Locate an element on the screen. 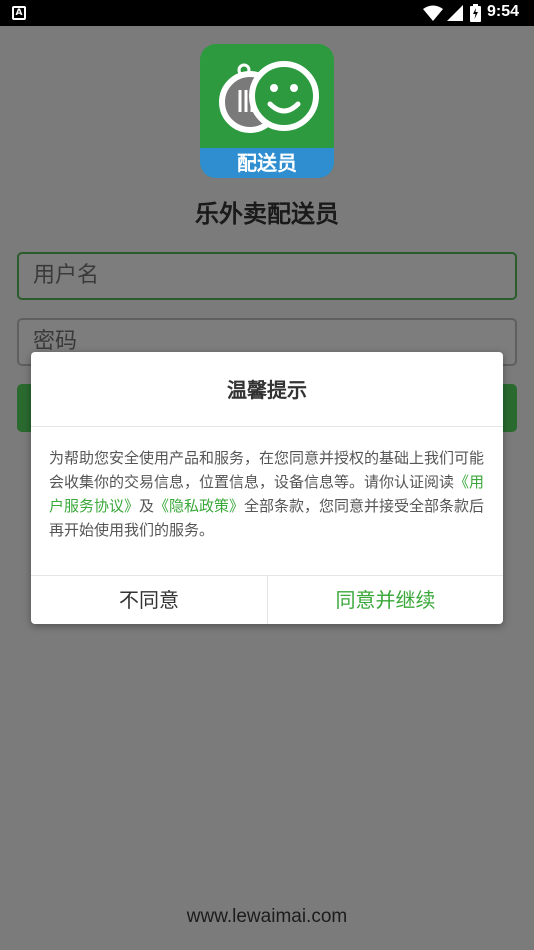 This screenshot has height=950, width=534. disagree-button: 不同意 is located at coordinates (149, 600).